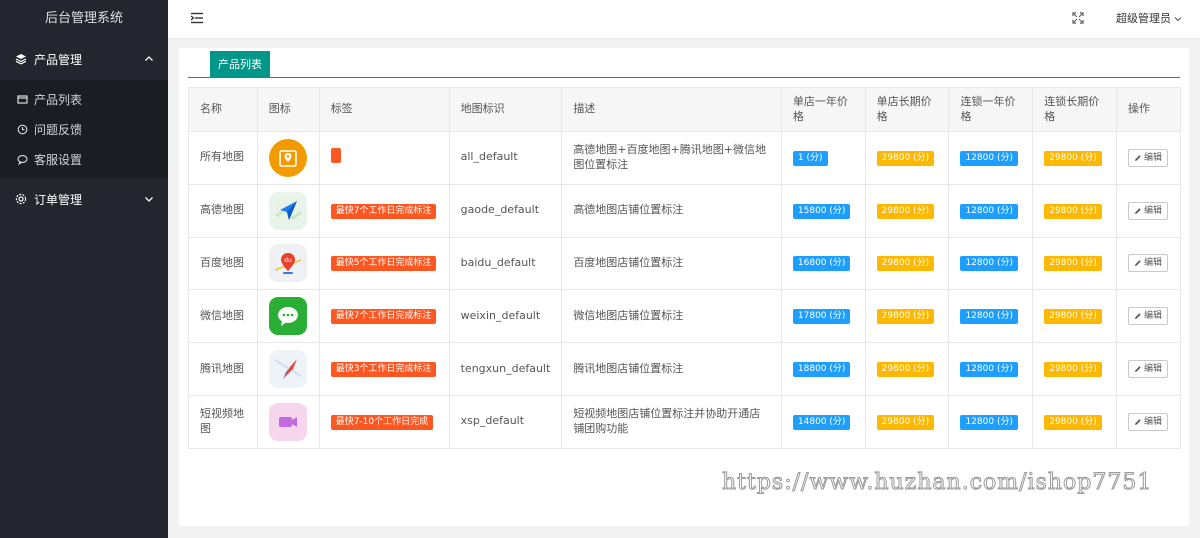 The width and height of the screenshot is (1200, 538). I want to click on tab-product-list: 产品列表, so click(240, 64).